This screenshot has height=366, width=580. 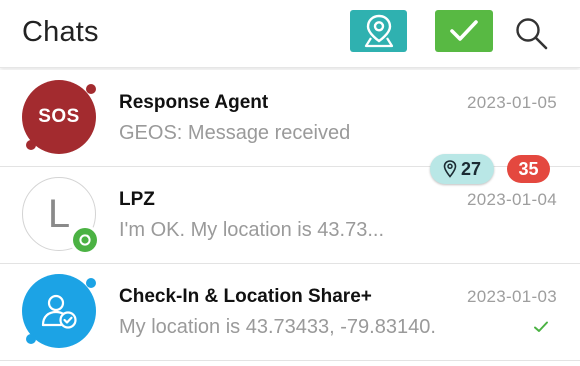 What do you see at coordinates (194, 102) in the screenshot?
I see `chat-name: Response Agent` at bounding box center [194, 102].